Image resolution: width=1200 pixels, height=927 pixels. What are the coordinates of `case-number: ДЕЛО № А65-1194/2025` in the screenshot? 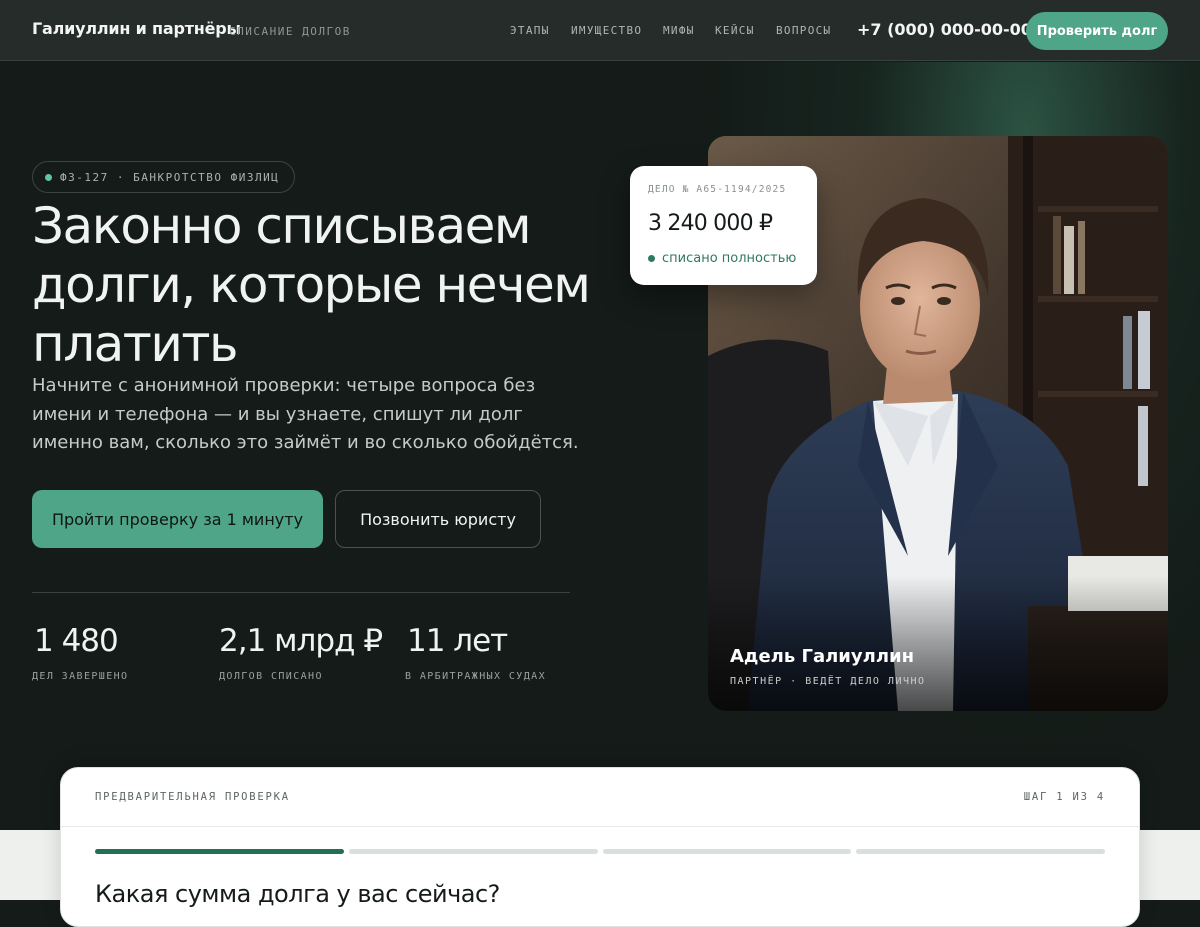 It's located at (717, 189).